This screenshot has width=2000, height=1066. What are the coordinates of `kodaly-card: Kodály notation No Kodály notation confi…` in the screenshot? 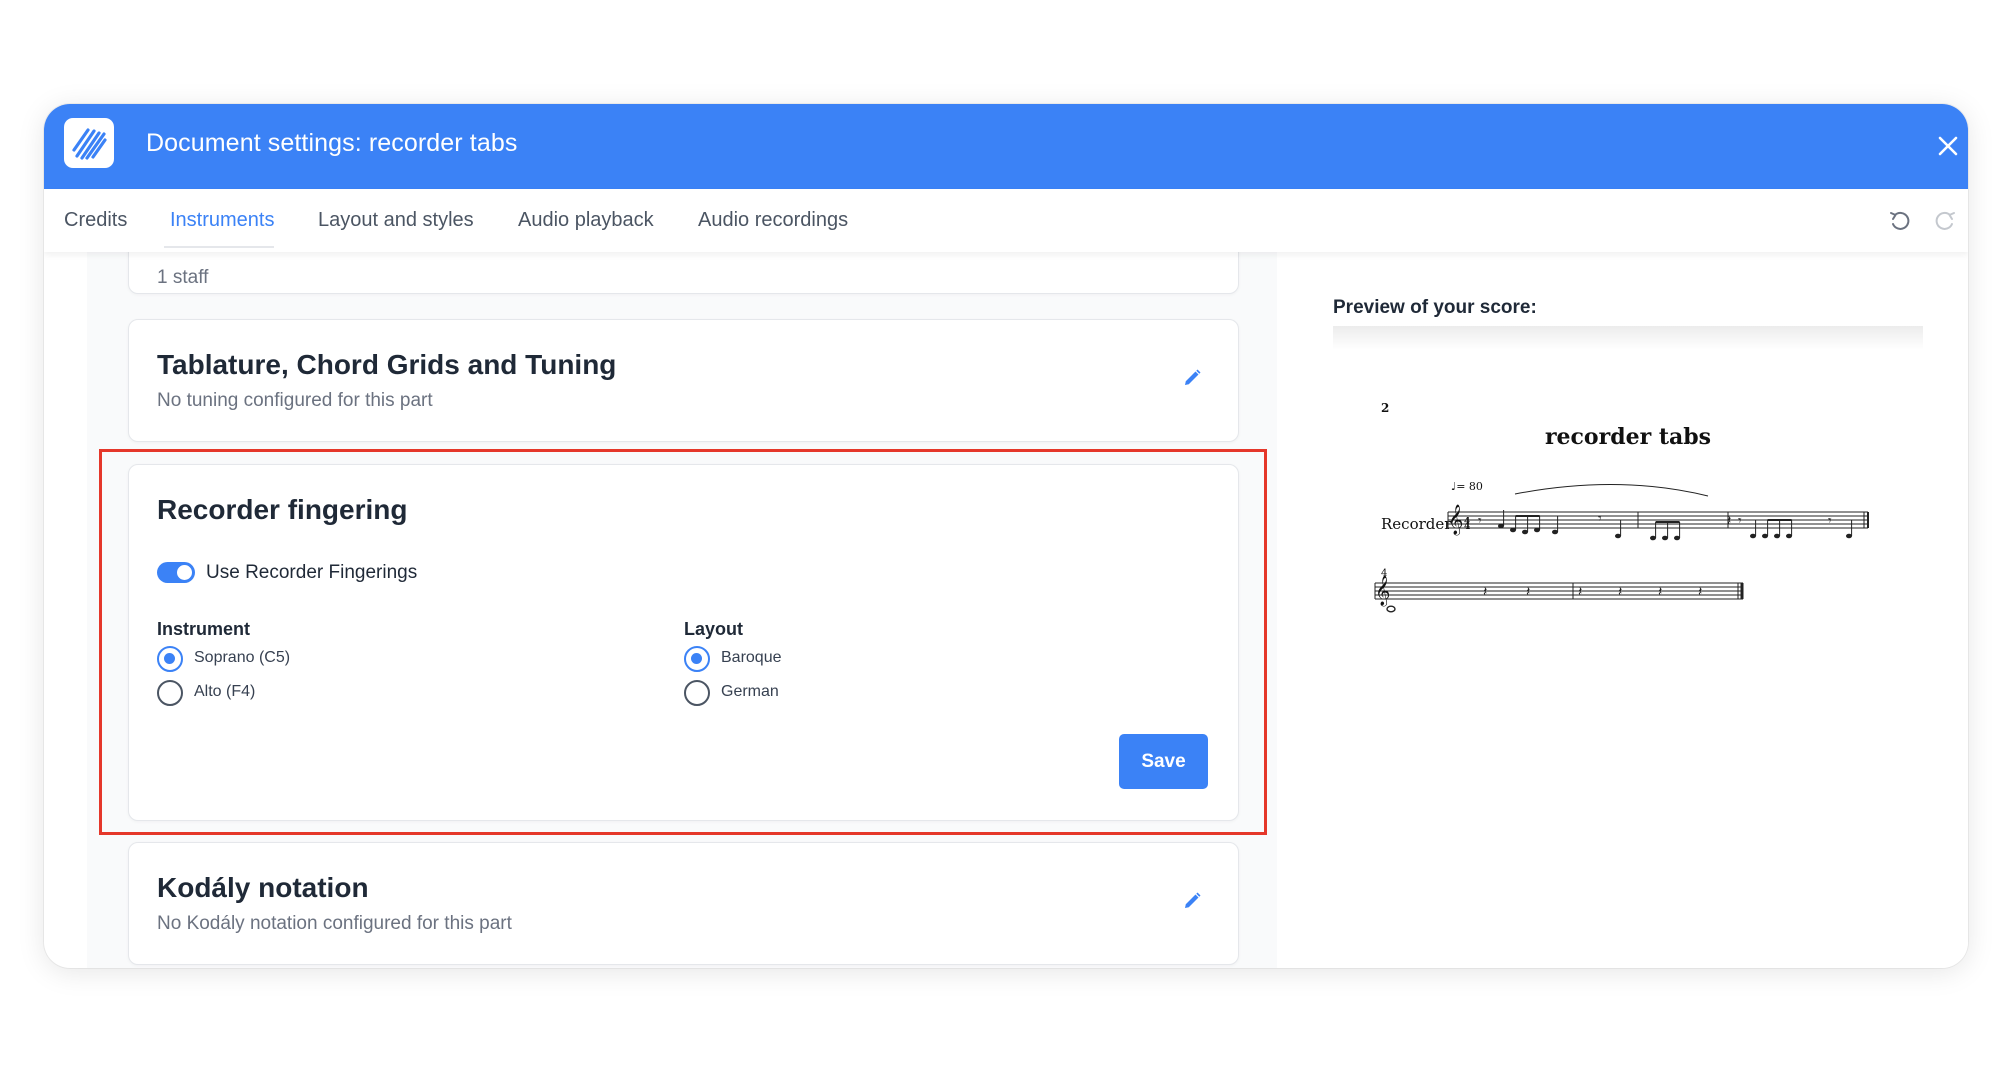 It's located at (683, 903).